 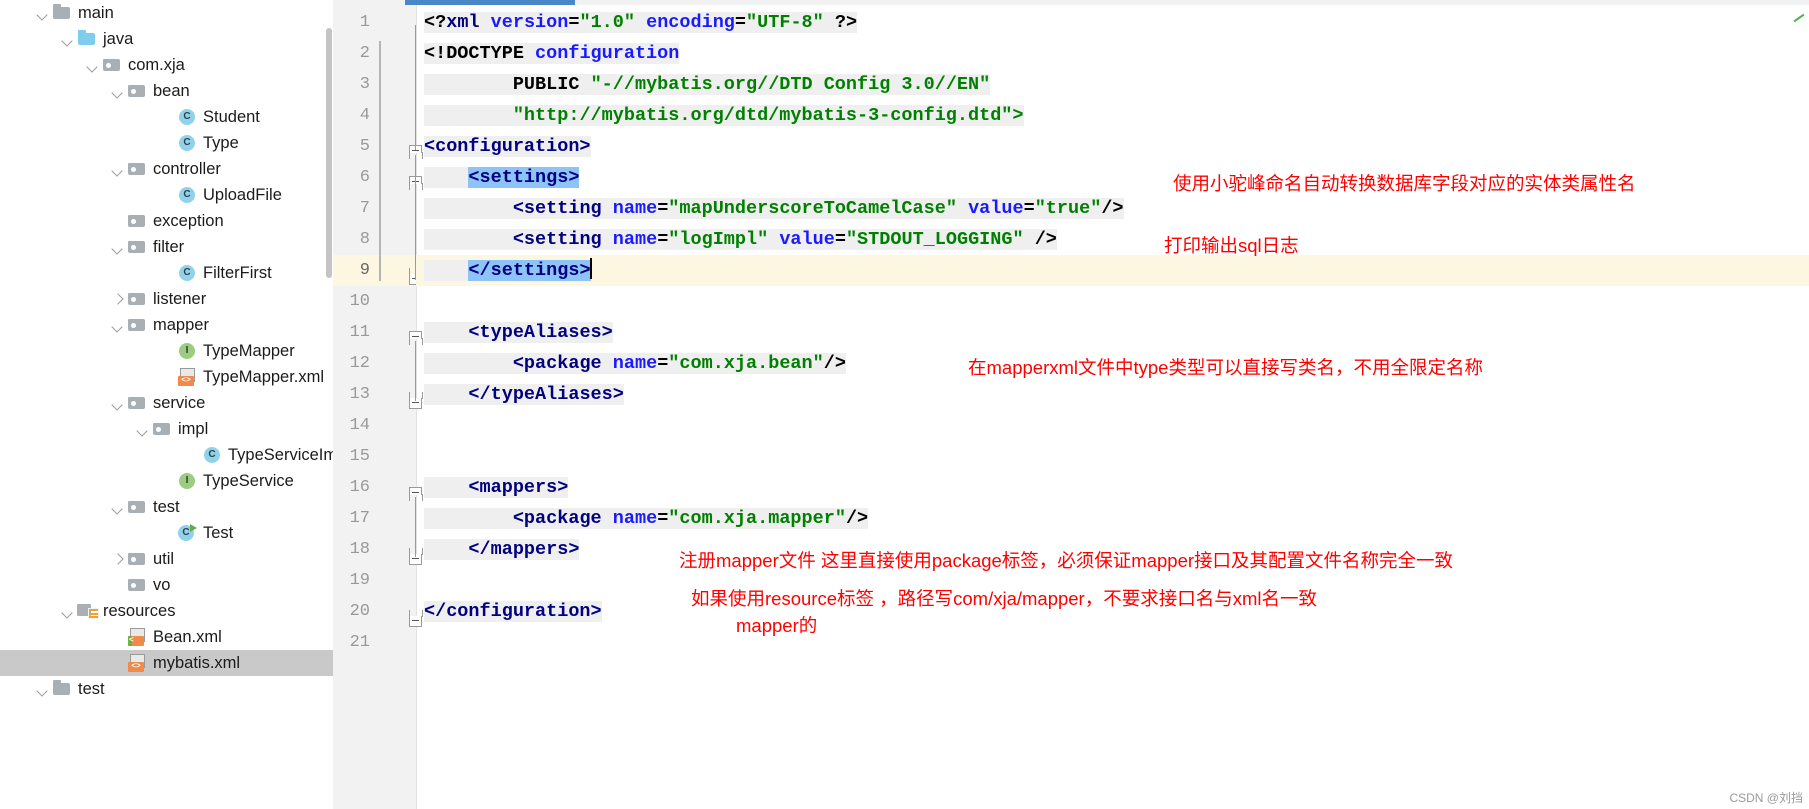 I want to click on line-number-18: 18, so click(x=359, y=549).